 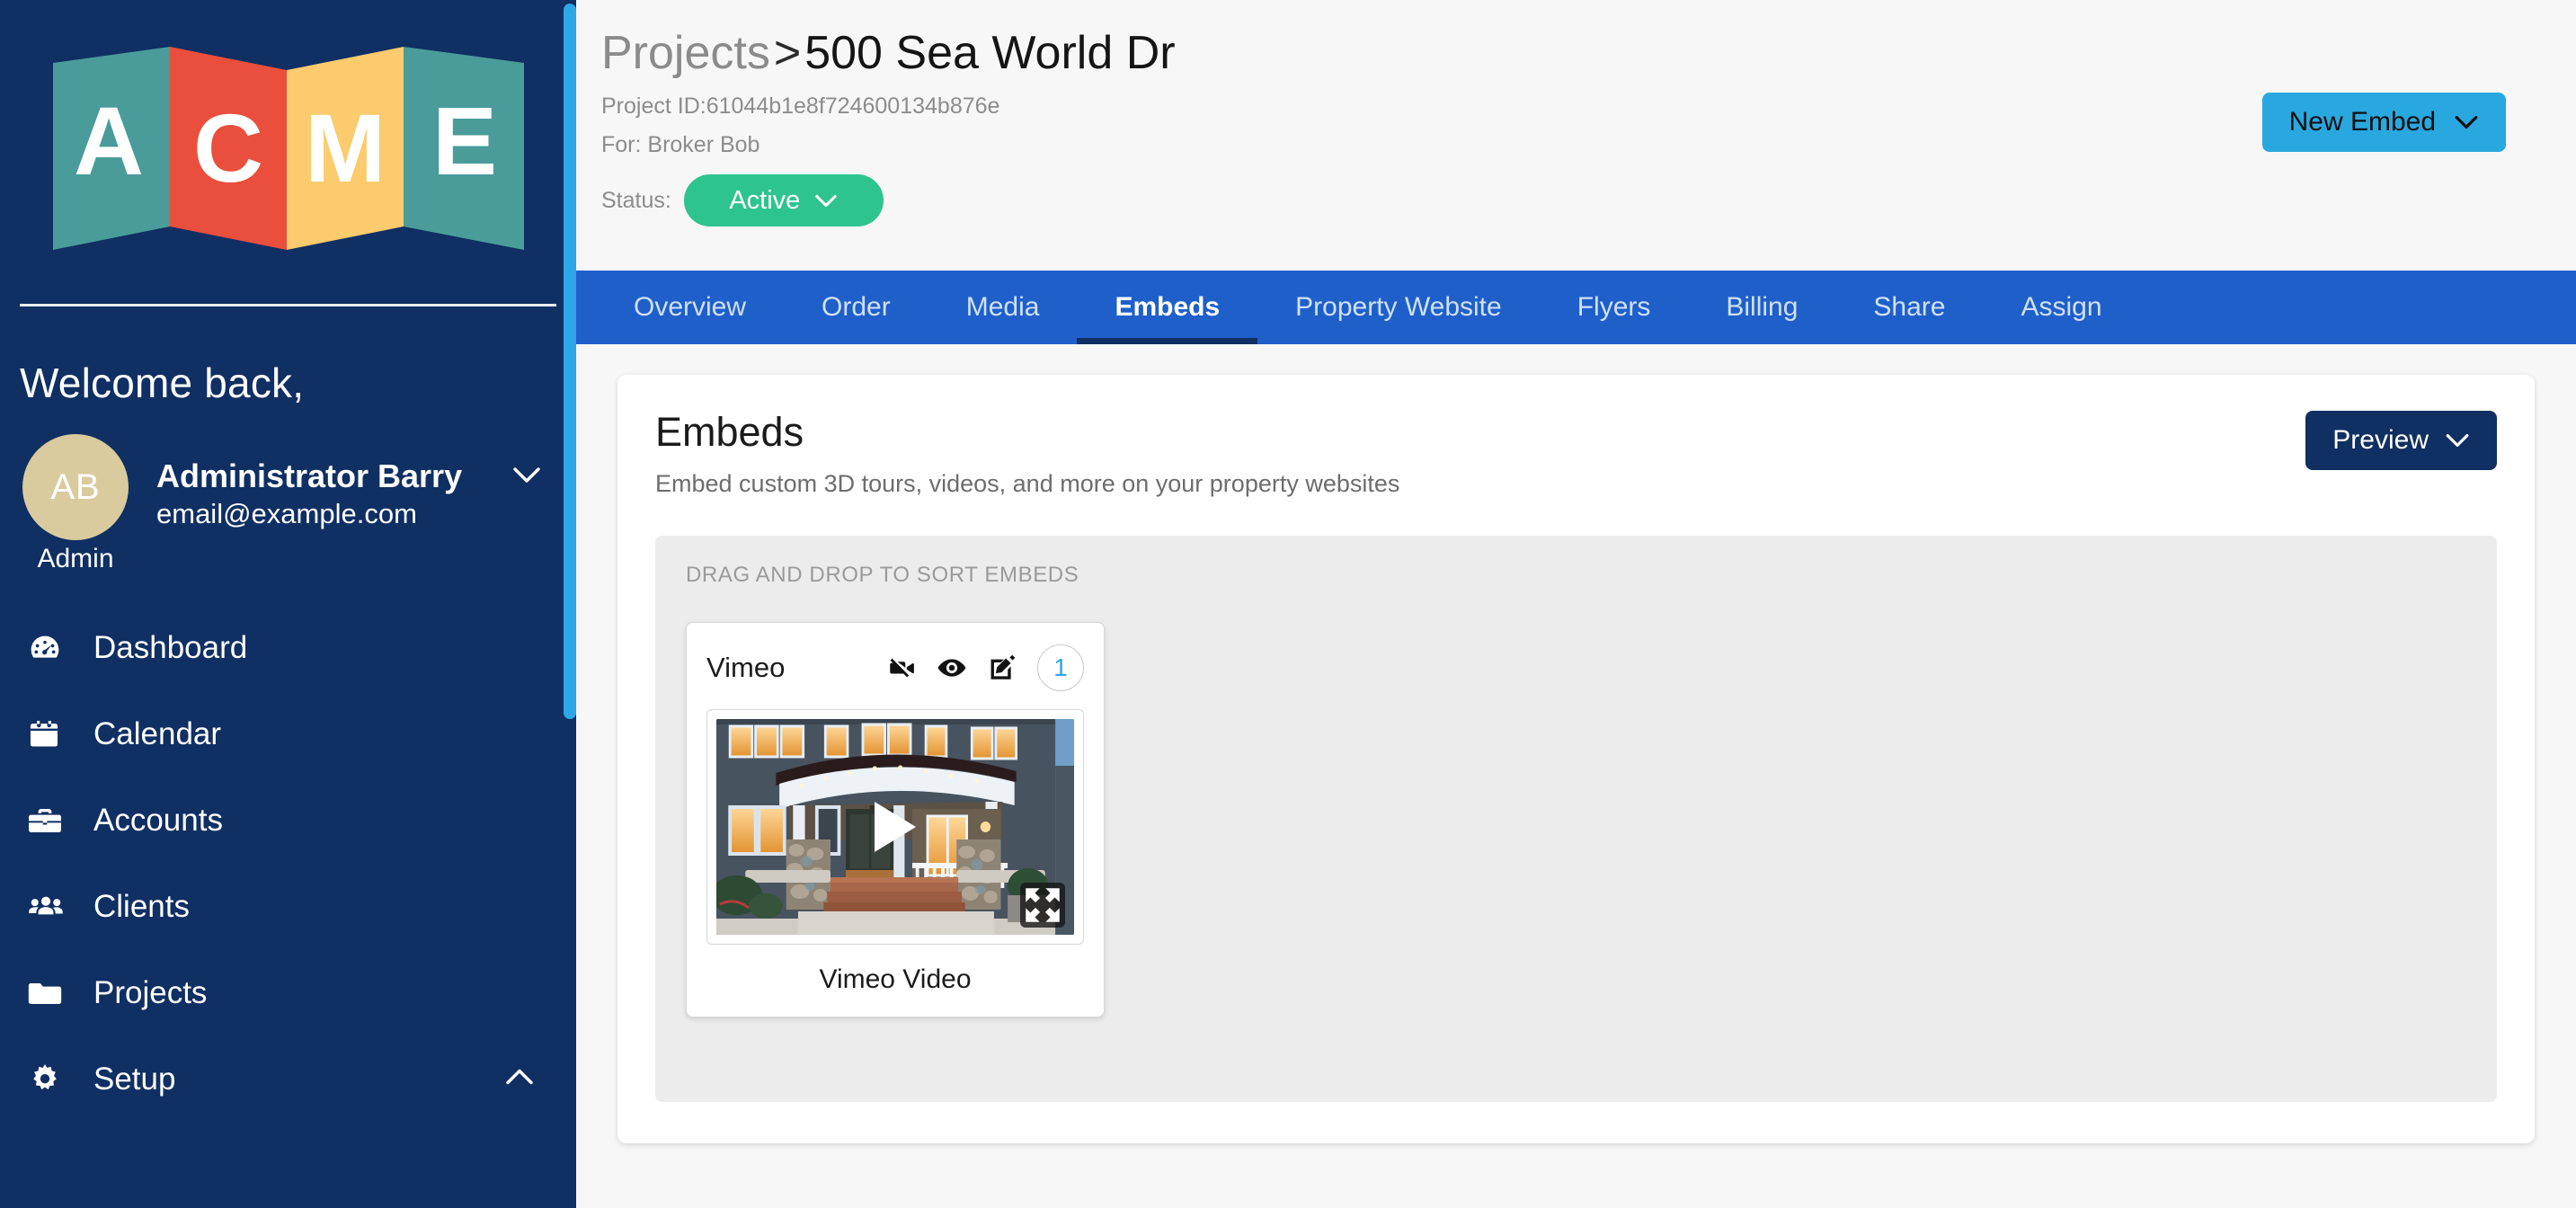 What do you see at coordinates (765, 200) in the screenshot?
I see `status-value: Active` at bounding box center [765, 200].